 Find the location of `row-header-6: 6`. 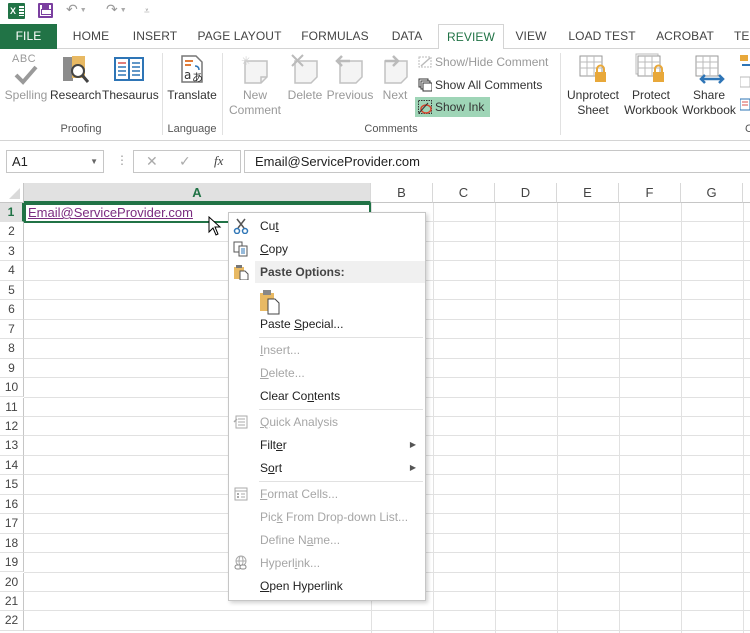

row-header-6: 6 is located at coordinates (12, 310).